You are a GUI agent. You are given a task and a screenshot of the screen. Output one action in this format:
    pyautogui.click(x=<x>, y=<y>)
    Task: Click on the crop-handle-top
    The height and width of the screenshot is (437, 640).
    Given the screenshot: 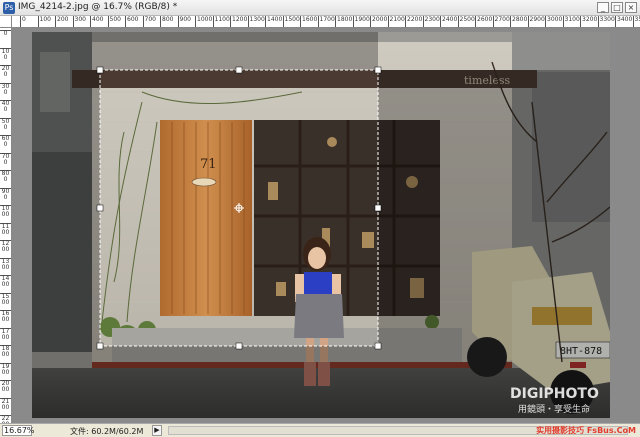 What is the action you would take?
    pyautogui.click(x=239, y=70)
    